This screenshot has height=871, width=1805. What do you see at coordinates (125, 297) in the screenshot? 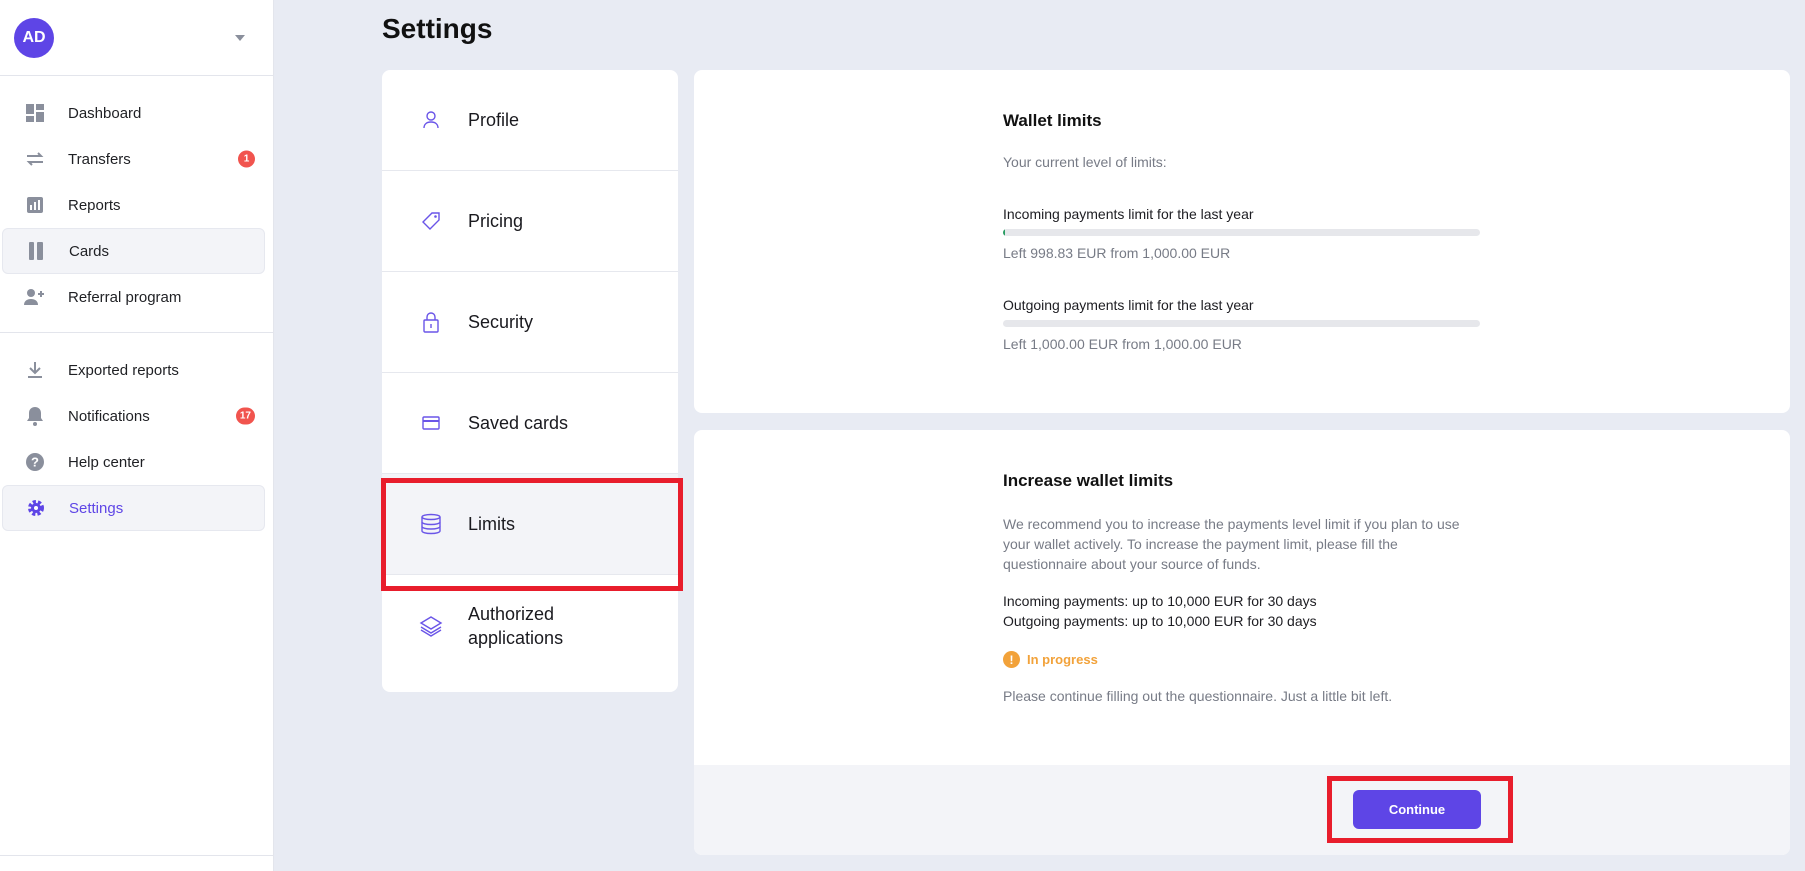
I see `sidebar-item-label: Referral program` at bounding box center [125, 297].